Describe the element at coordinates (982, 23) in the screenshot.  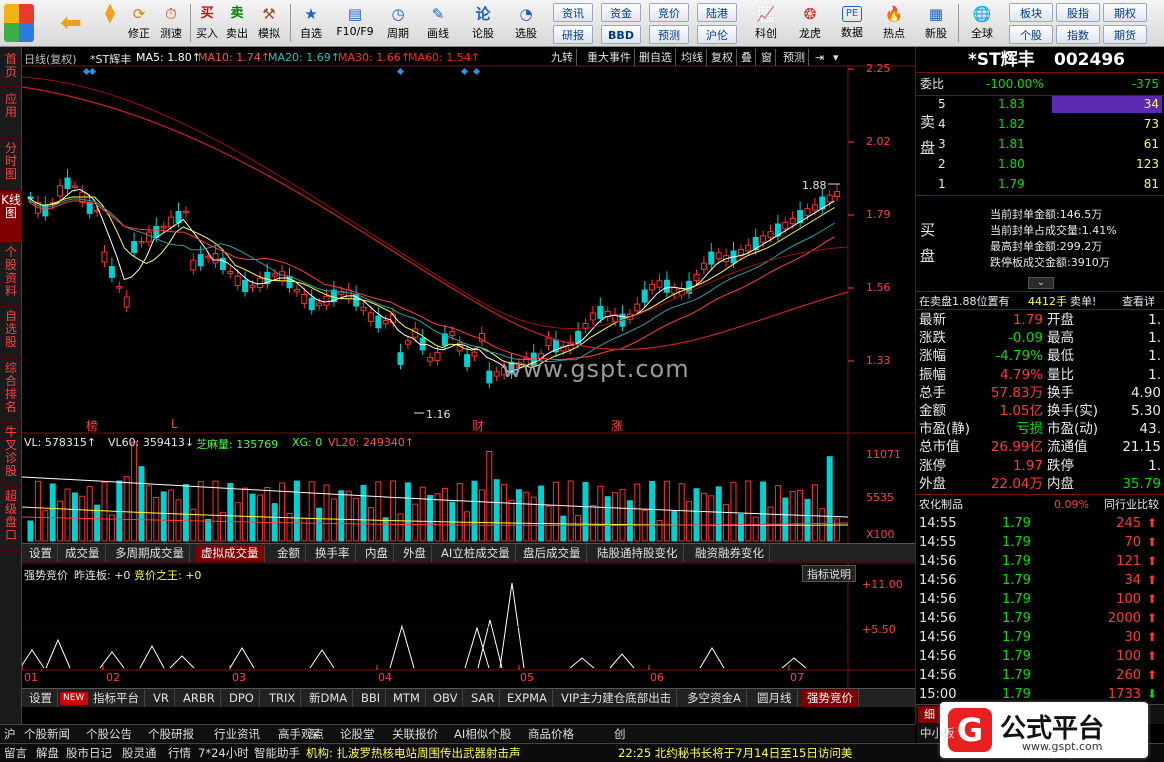
I see `global-button: 🌐 全球` at that location.